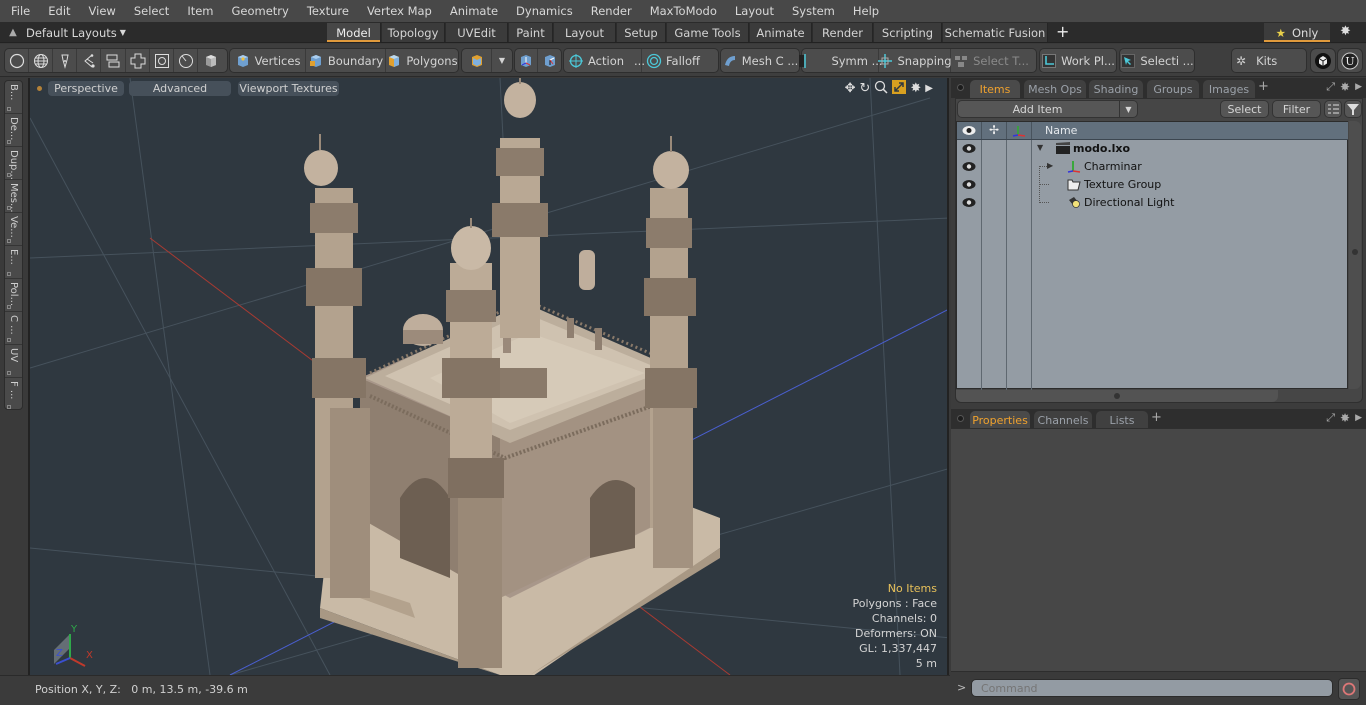  I want to click on falloff-button: Falloff, so click(680, 60).